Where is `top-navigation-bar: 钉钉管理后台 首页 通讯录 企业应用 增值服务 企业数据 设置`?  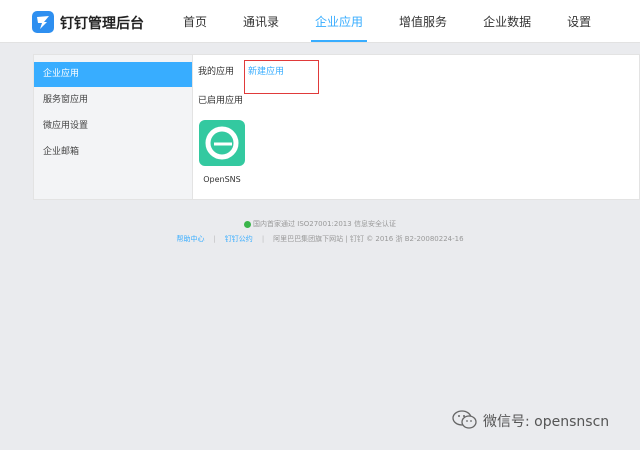 top-navigation-bar: 钉钉管理后台 首页 通讯录 企业应用 增值服务 企业数据 设置 is located at coordinates (320, 21).